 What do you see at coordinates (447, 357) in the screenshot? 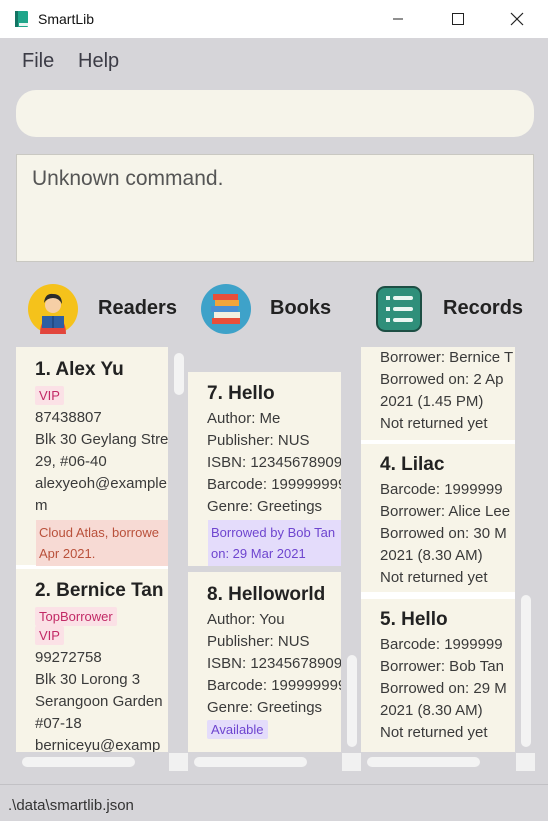
I see `record-borrower: Borrower: Bernice T` at bounding box center [447, 357].